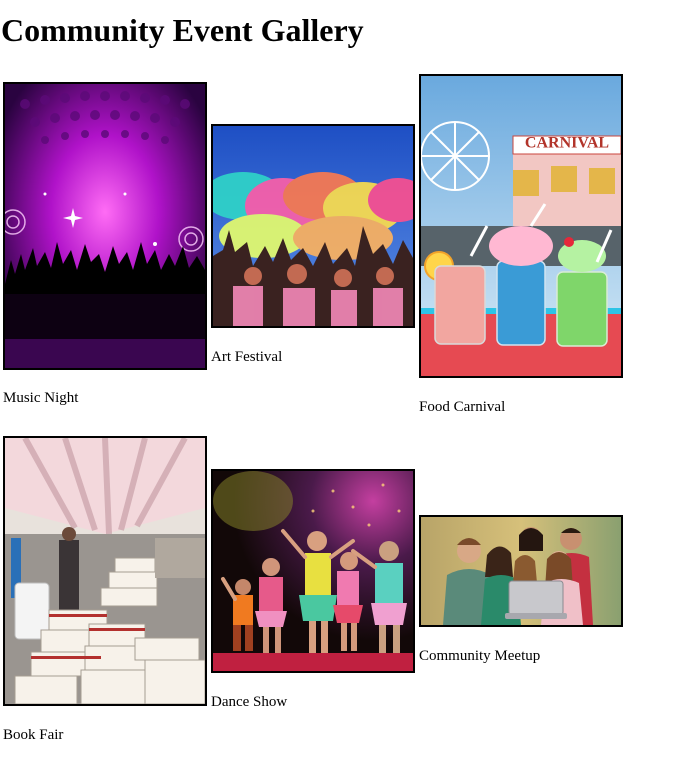 The image size is (678, 762). I want to click on music-night-caption: Music Night, so click(41, 398).